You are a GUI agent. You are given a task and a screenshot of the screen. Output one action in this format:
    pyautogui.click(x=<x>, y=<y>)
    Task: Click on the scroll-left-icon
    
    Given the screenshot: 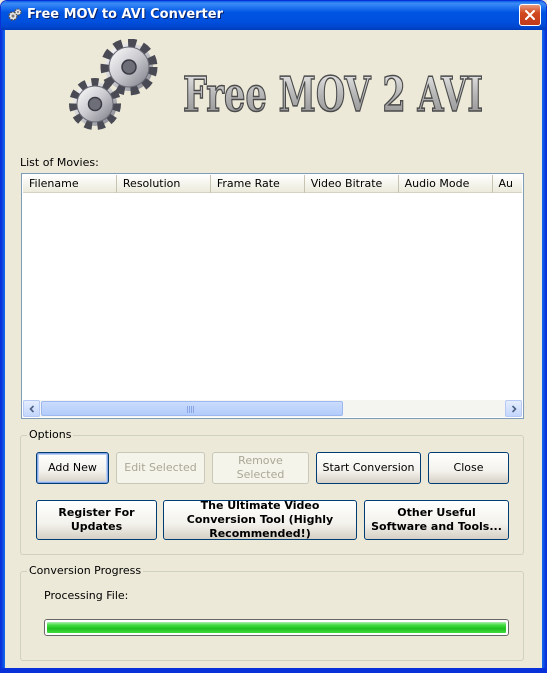 What is the action you would take?
    pyautogui.click(x=31, y=408)
    